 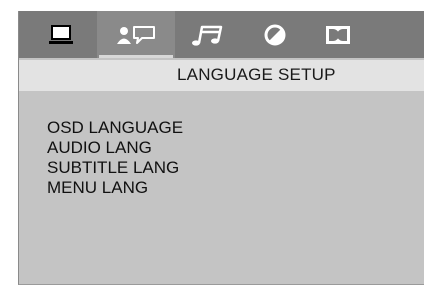 What do you see at coordinates (115, 188) in the screenshot?
I see `menu-item-menu-lang: MENU LANG` at bounding box center [115, 188].